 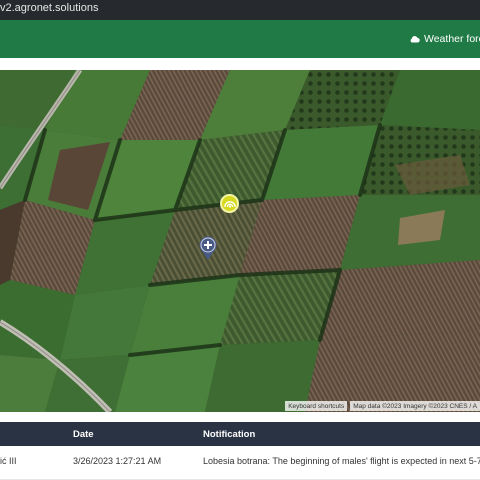 I want to click on weather-station-marker, so click(x=229, y=203).